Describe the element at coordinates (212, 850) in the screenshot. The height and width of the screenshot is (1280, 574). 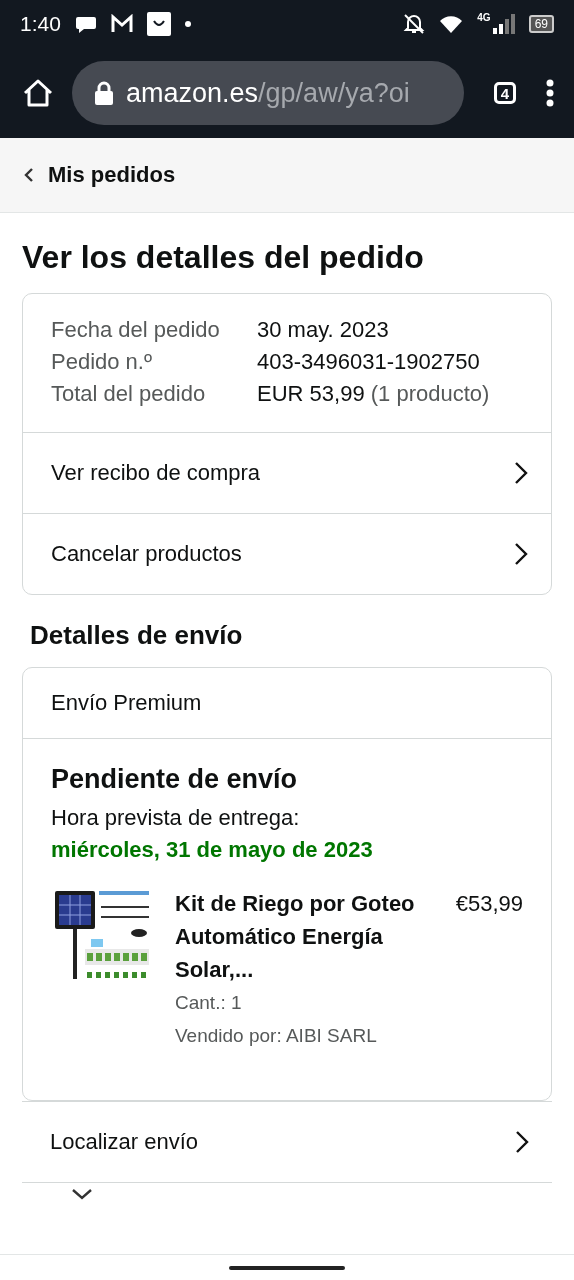
I see `delivery-date: miércoles, 31 de mayo de 2023` at that location.